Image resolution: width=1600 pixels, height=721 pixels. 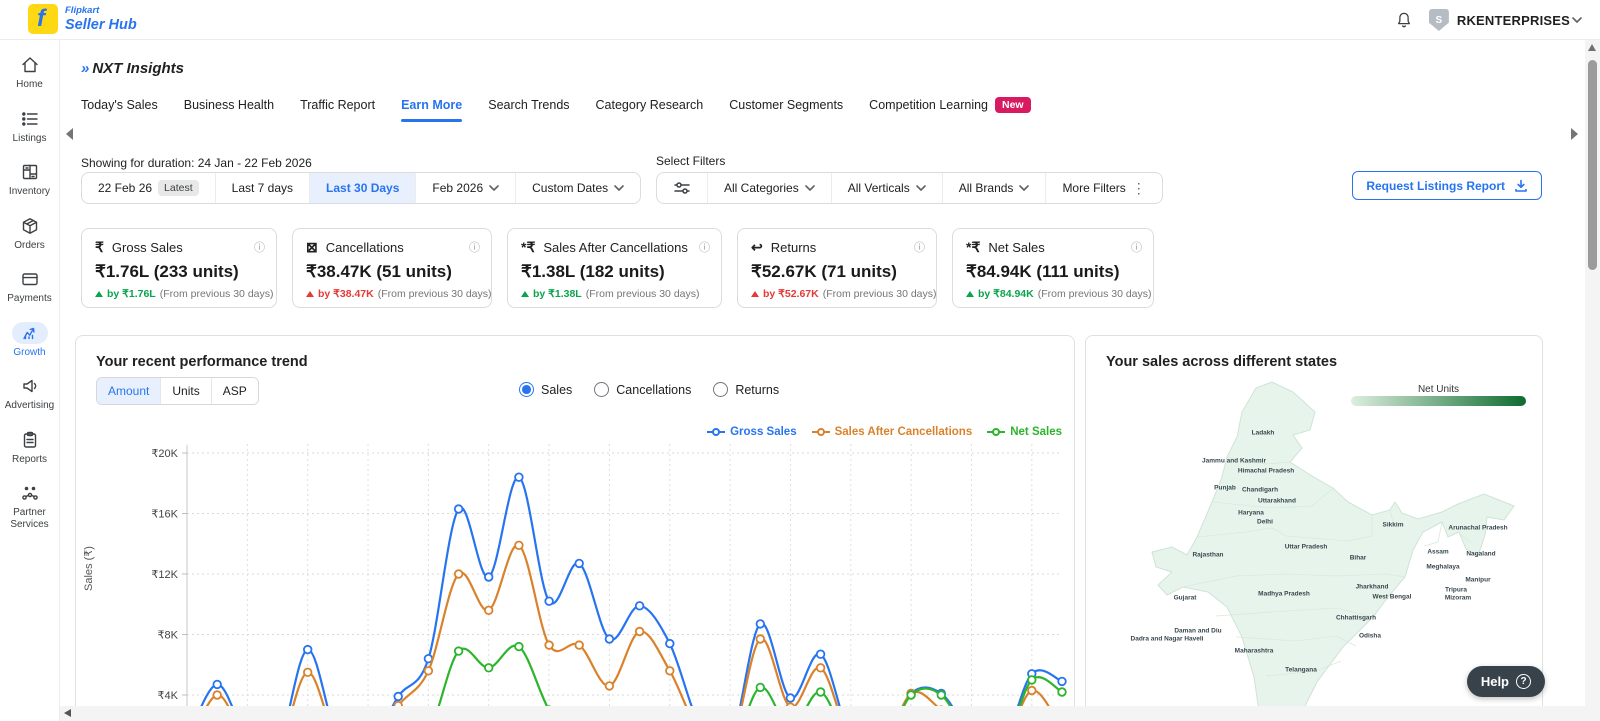 I want to click on toggle-units: Units, so click(x=185, y=391).